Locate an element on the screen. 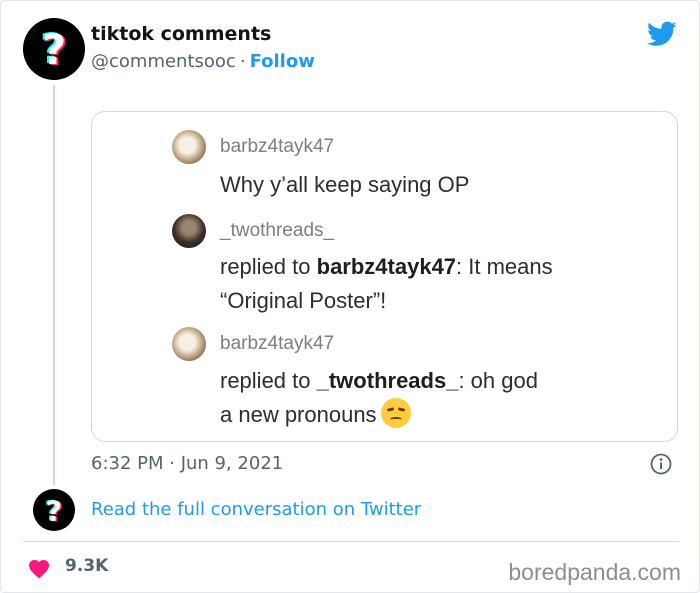 The width and height of the screenshot is (700, 593). tweet-timestamp: 6:32 PM · Jun 9, 2021 is located at coordinates (187, 463).